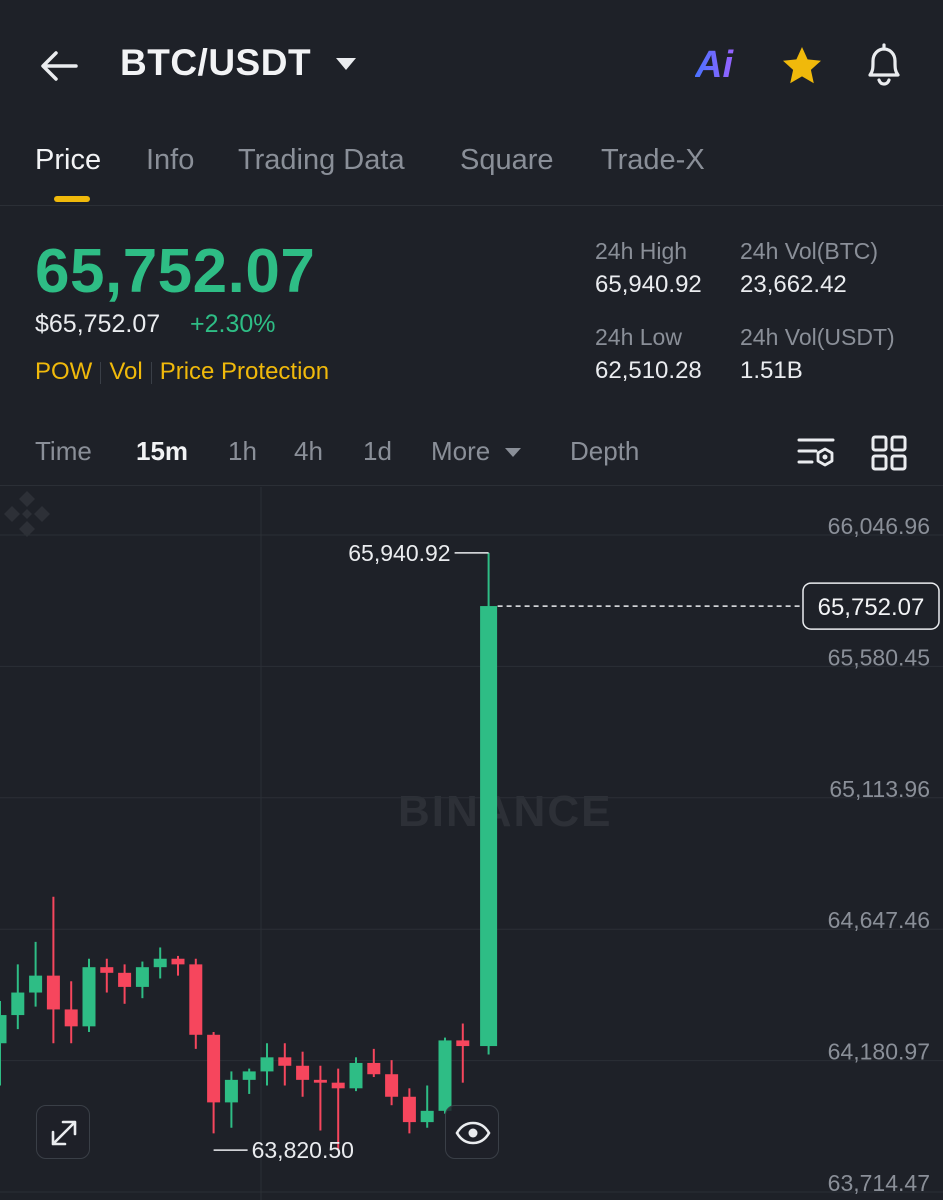  What do you see at coordinates (648, 370) in the screenshot?
I see `stat-24h-low-value: 62,510.28` at bounding box center [648, 370].